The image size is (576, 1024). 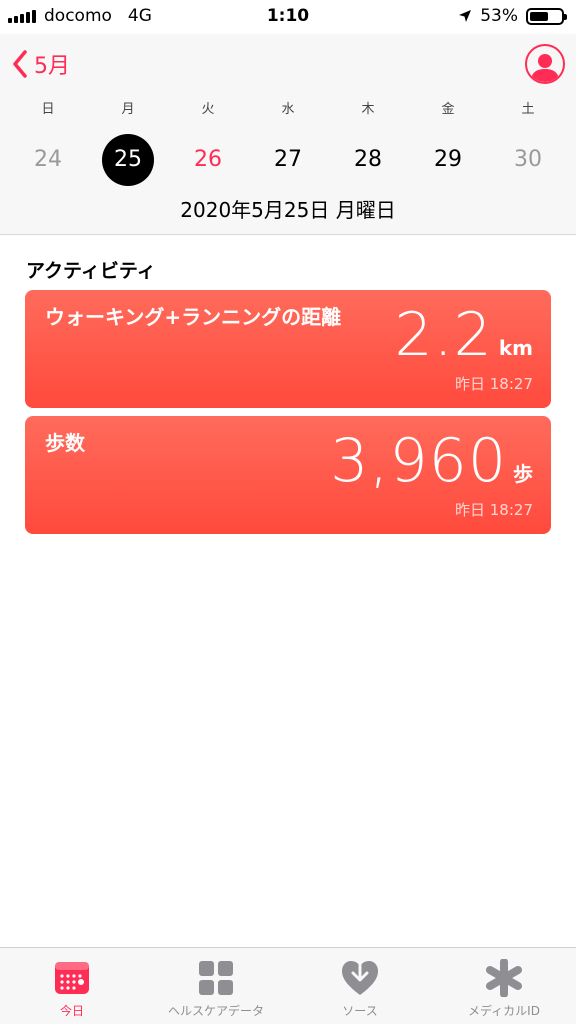 I want to click on date-number: 27, so click(x=288, y=159).